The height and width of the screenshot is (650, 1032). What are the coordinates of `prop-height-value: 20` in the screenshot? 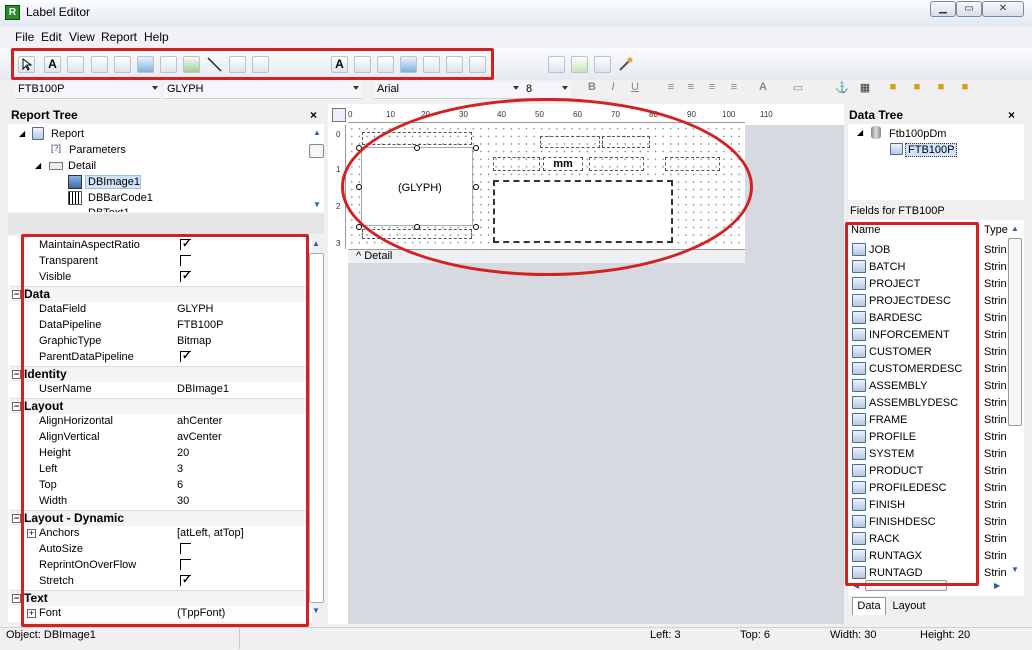 It's located at (183, 453).